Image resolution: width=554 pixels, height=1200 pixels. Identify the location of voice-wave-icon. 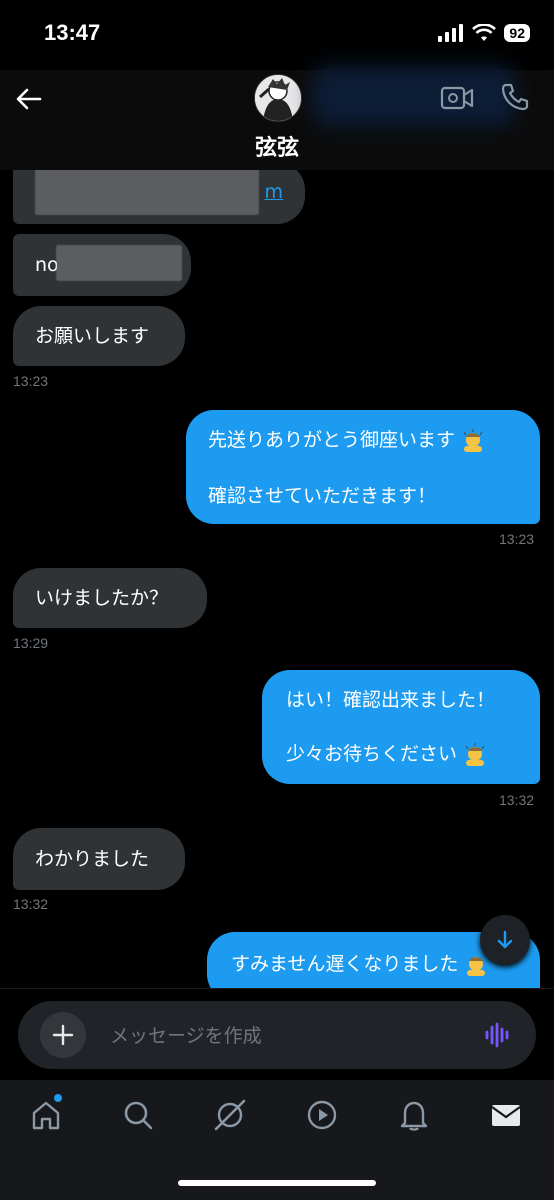
(498, 1035).